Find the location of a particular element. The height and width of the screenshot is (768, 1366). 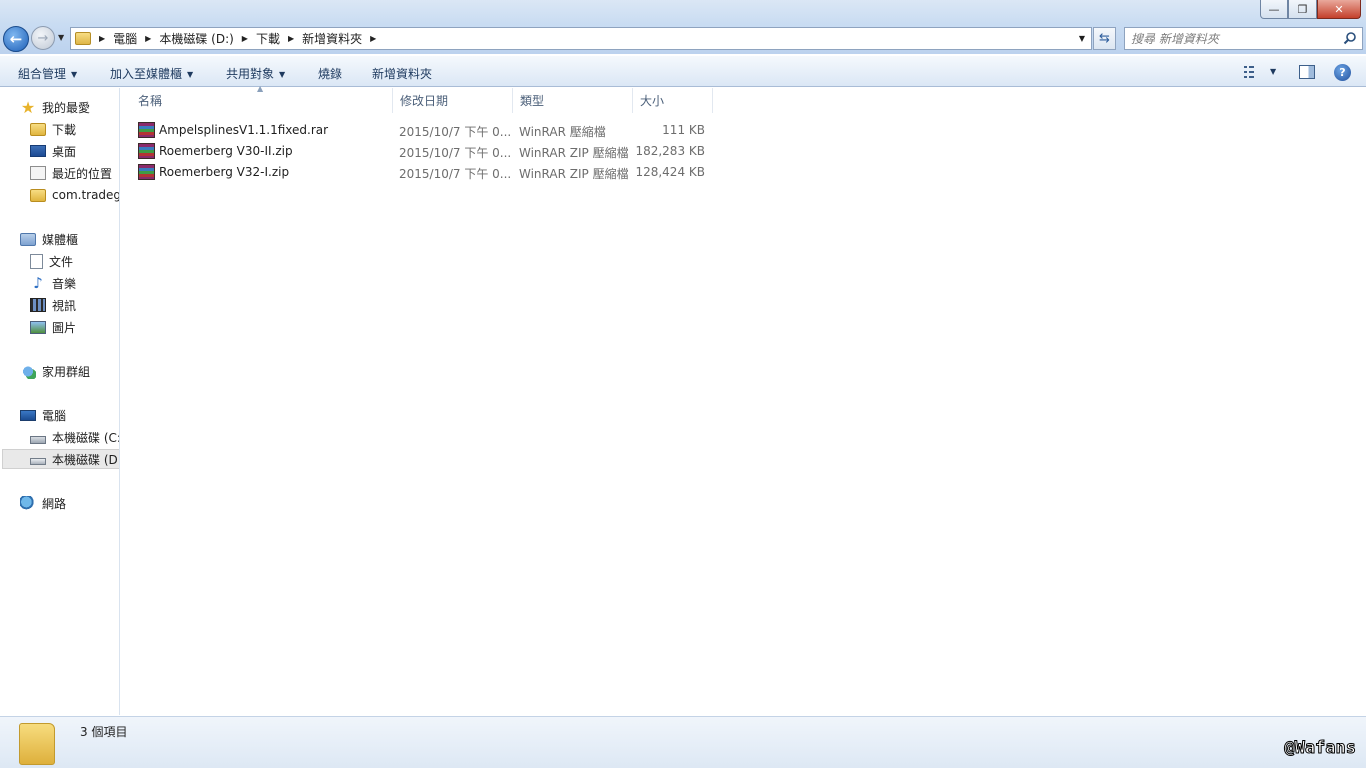

address-dropdown-icon: ▼ is located at coordinates (1082, 38).